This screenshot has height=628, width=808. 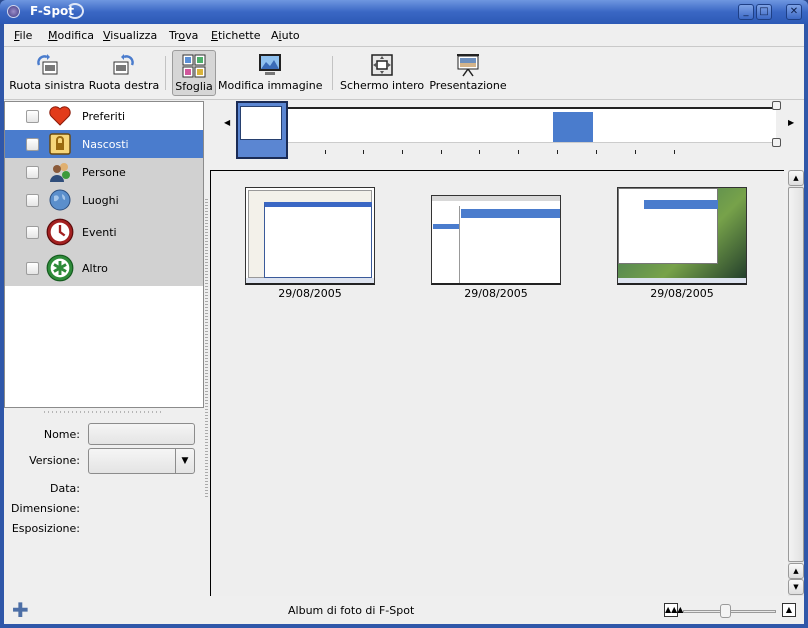 I want to click on tag-row-eventi: Eventi, so click(x=104, y=232).